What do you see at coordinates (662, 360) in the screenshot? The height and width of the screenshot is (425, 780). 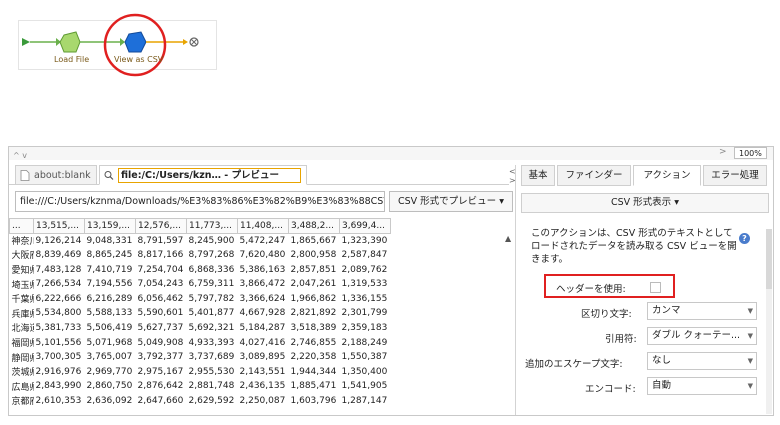 I see `escape-value: なし` at bounding box center [662, 360].